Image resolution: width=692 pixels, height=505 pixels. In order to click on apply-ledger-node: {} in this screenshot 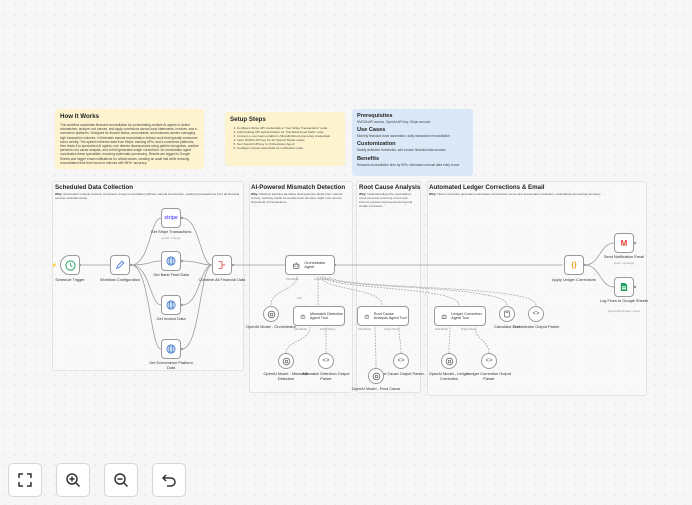, I will do `click(574, 265)`.